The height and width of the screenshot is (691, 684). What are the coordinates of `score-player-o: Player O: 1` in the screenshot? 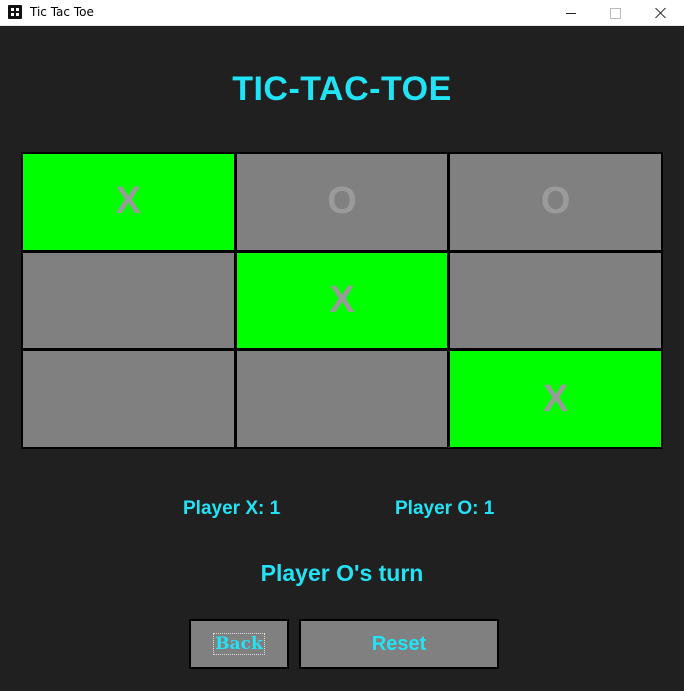 It's located at (445, 508).